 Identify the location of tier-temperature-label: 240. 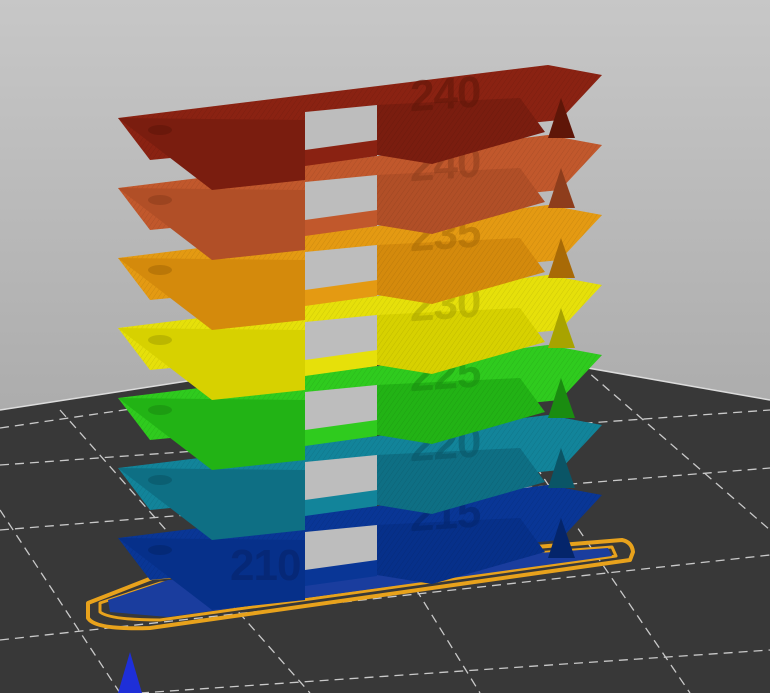
(445, 94).